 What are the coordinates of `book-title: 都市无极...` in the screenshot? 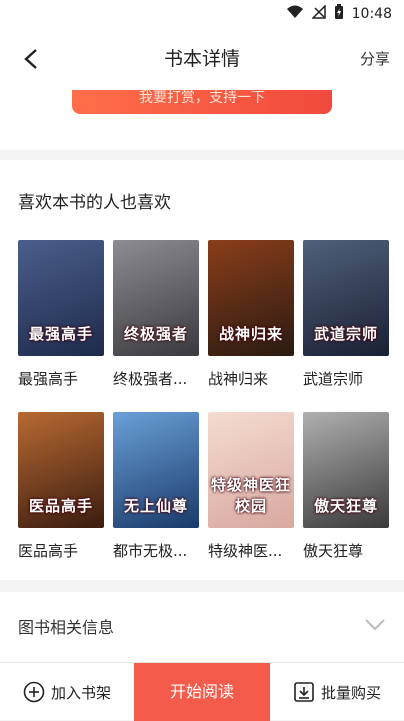 It's located at (150, 551).